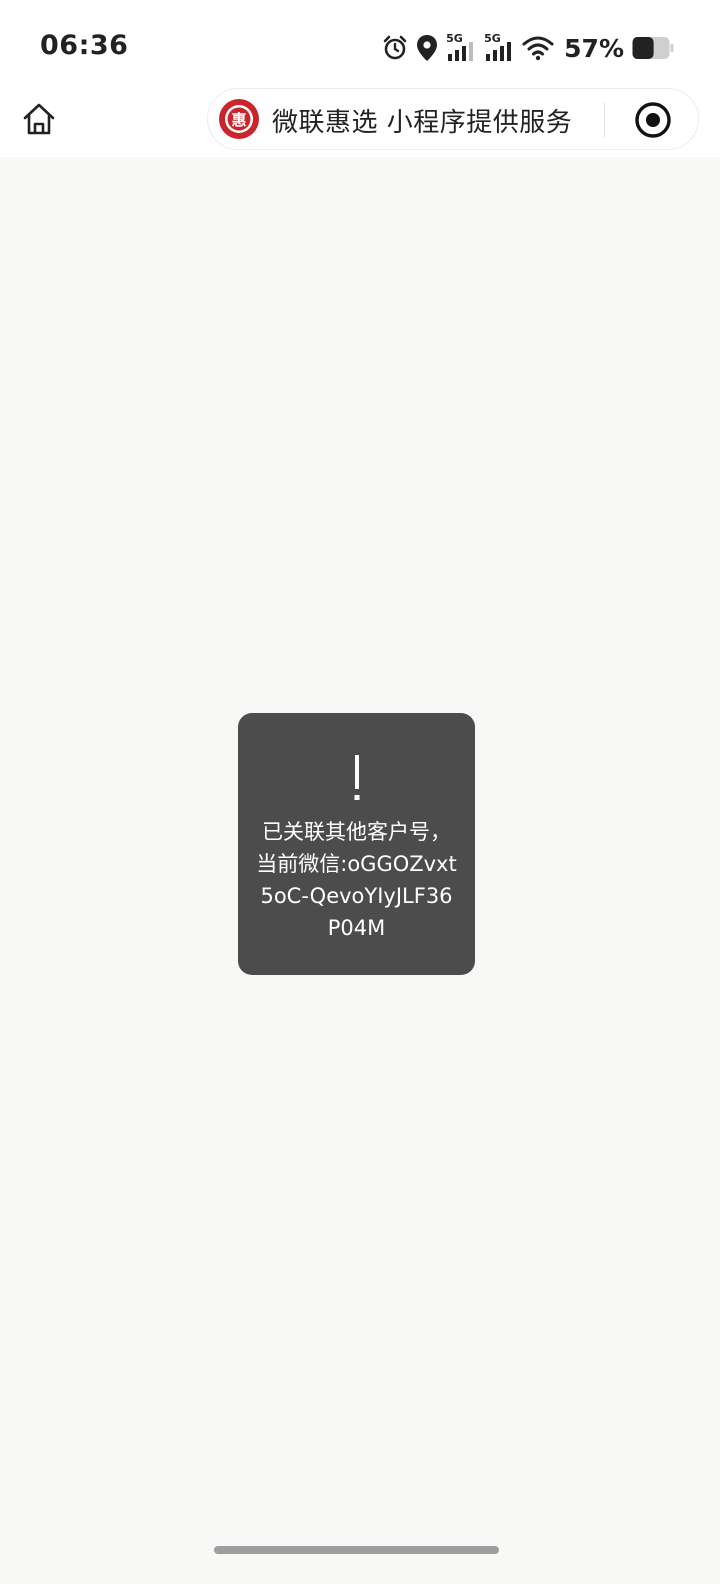 This screenshot has height=1584, width=720. I want to click on cellular-signal-1: 5G, so click(461, 47).